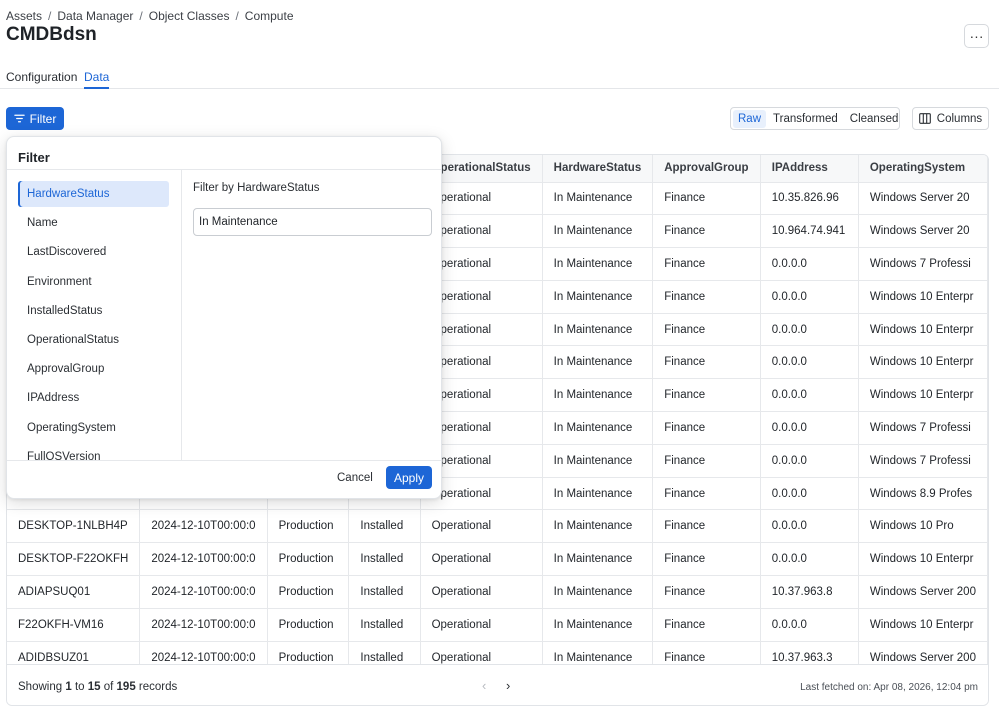 The height and width of the screenshot is (710, 999). I want to click on filter-field-item: OperatingSystem, so click(93, 428).